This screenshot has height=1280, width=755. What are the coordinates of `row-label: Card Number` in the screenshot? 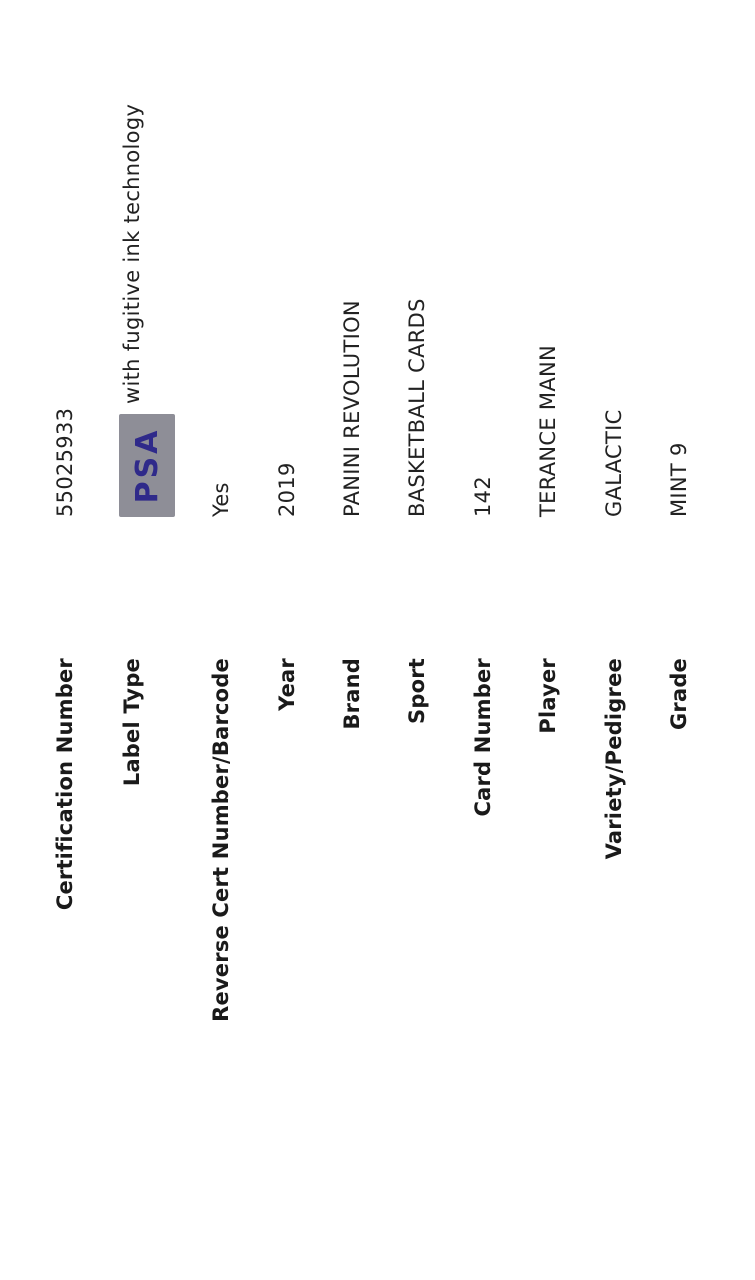 It's located at (483, 737).